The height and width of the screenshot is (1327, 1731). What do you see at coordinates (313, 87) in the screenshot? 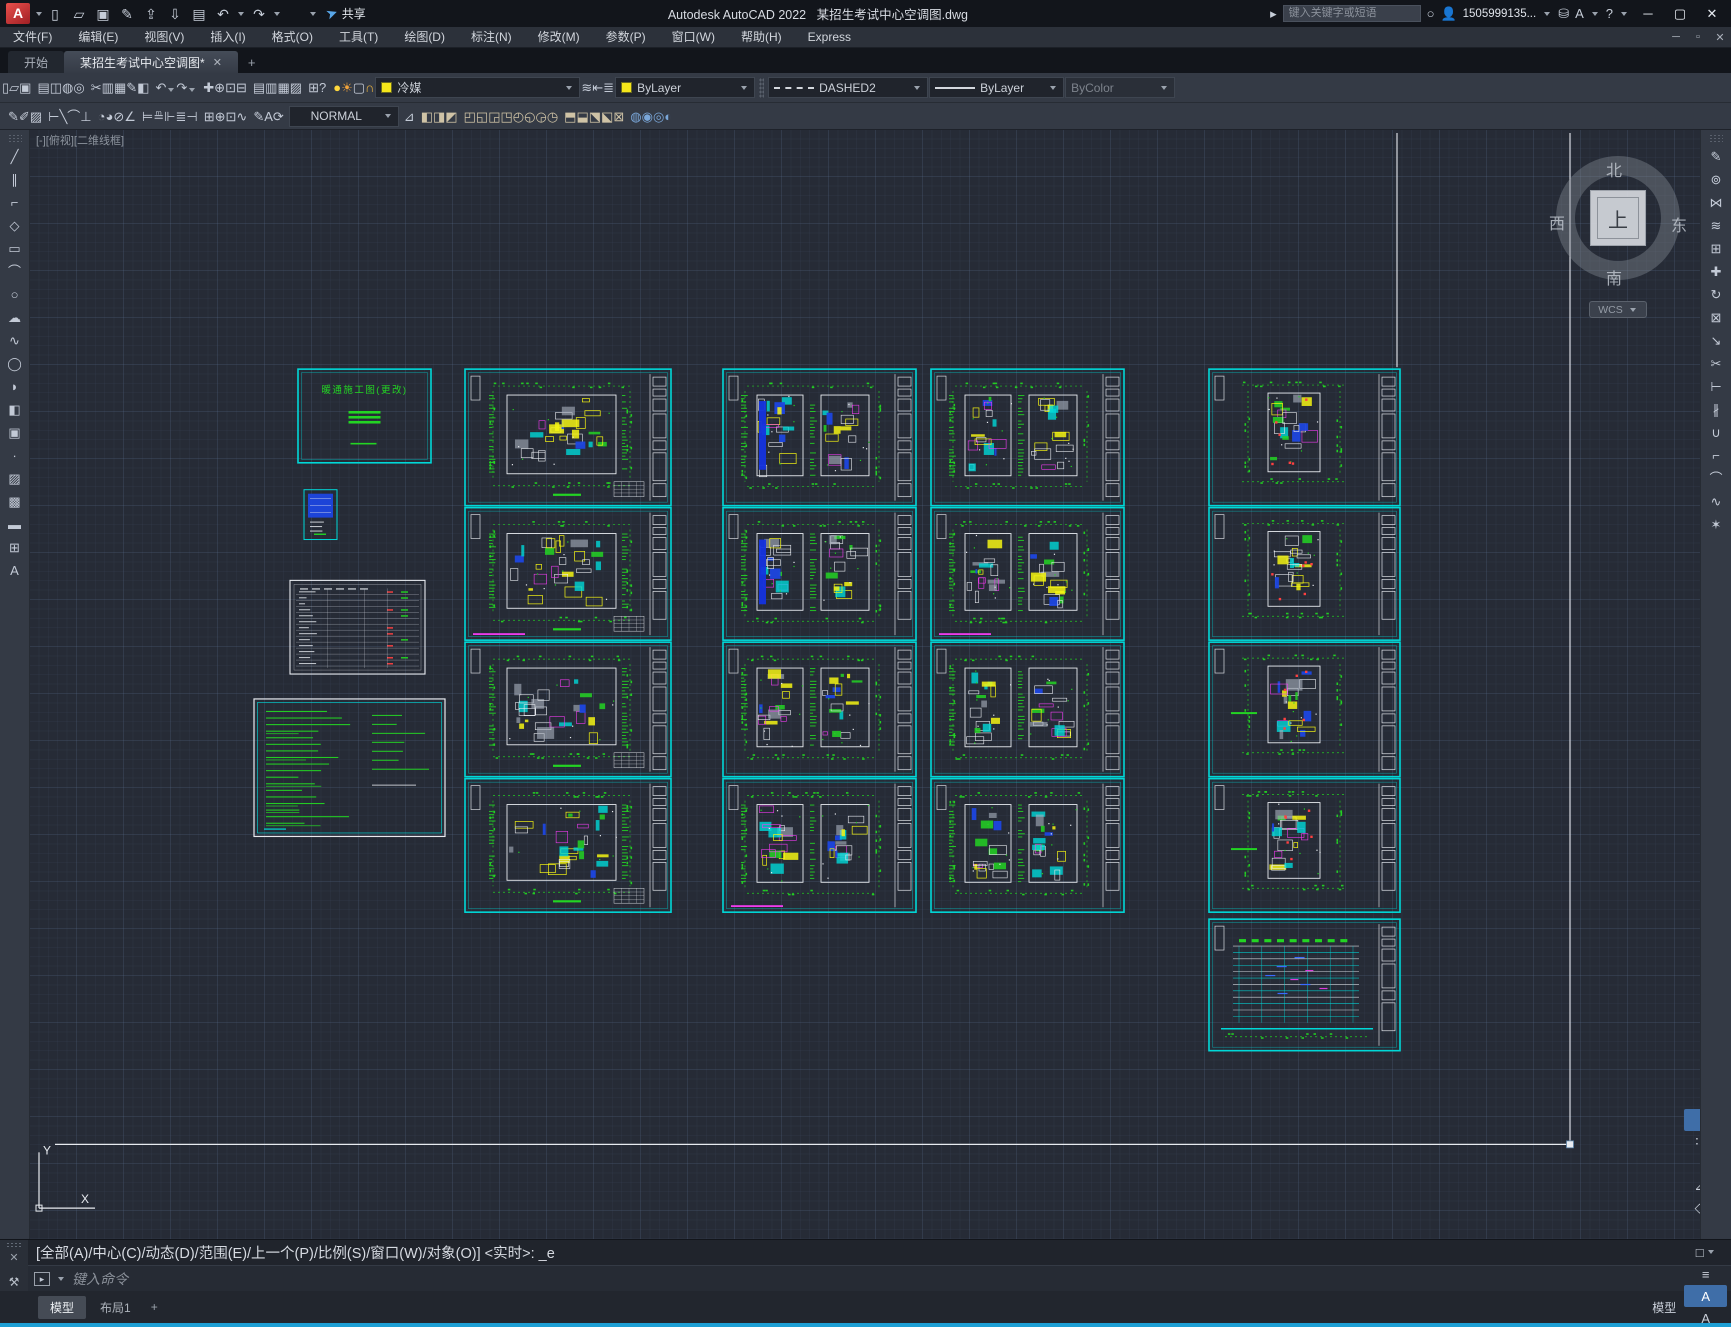
I see `quickcalc-icon: ⊞` at bounding box center [313, 87].